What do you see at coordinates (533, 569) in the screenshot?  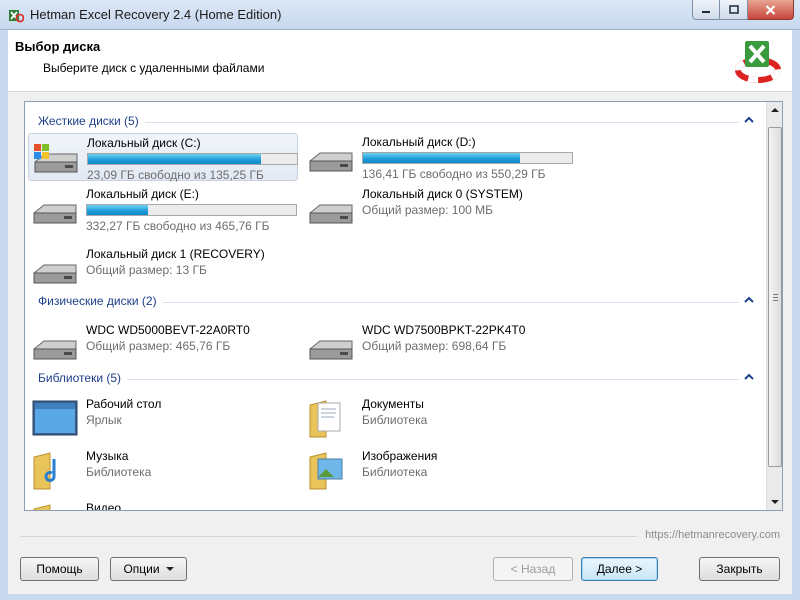 I see `back-button: < Назад` at bounding box center [533, 569].